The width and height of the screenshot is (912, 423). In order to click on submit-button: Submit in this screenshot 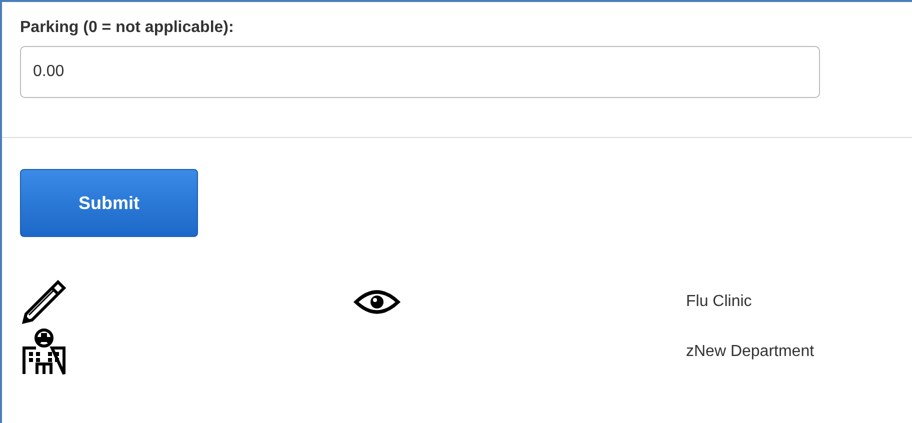, I will do `click(109, 203)`.